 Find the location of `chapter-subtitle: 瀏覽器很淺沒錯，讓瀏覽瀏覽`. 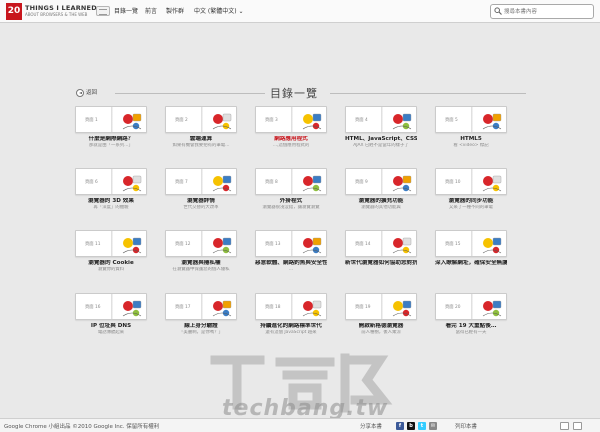

chapter-subtitle: 瀏覽器很淺沒錯，讓瀏覽瀏覽 is located at coordinates (291, 207).